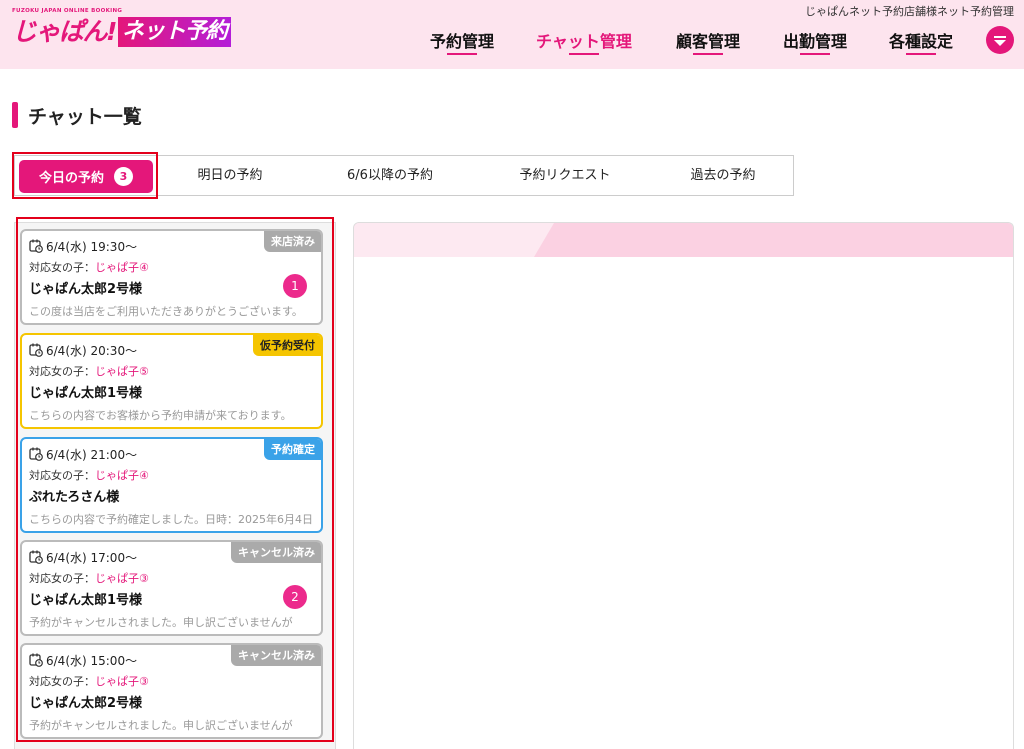 The width and height of the screenshot is (1024, 749). I want to click on reservation-tabs: 今日の予約 3 明日の予約 6/6以降の予約 予約リクエスト 過去の予約, so click(404, 175).